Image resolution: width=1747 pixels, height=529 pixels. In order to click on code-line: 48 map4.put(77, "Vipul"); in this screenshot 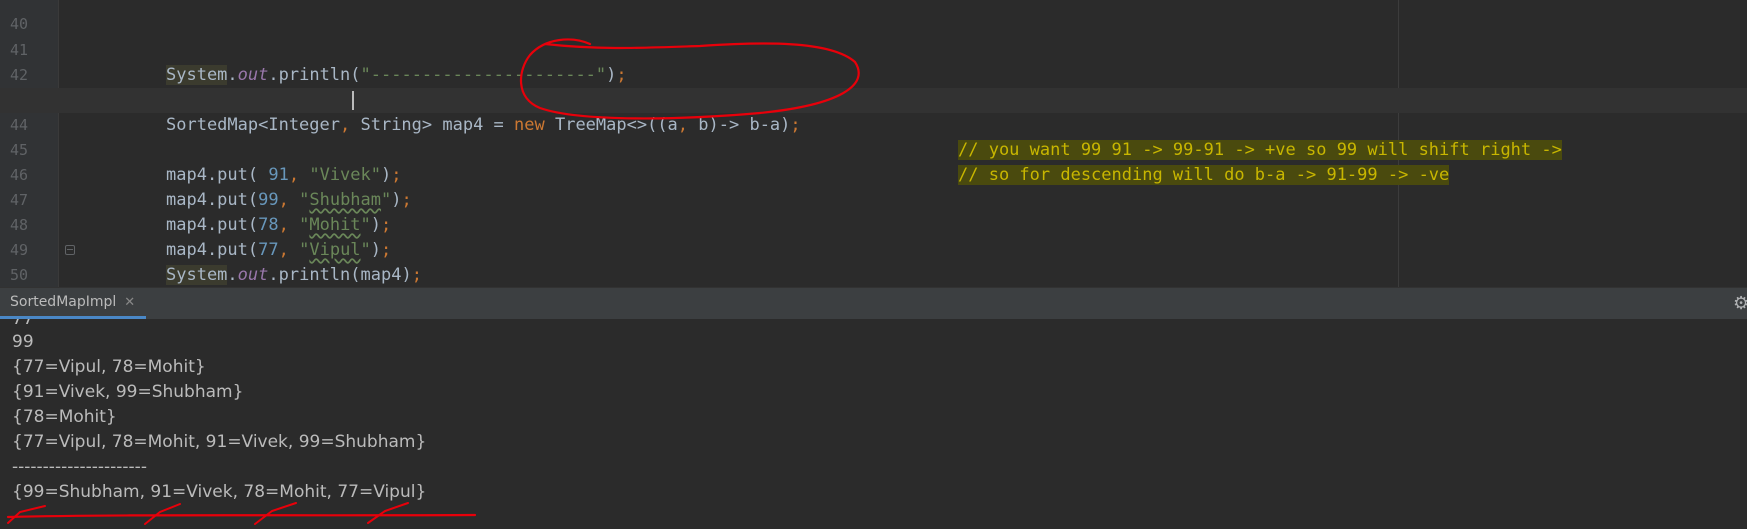, I will do `click(873, 224)`.